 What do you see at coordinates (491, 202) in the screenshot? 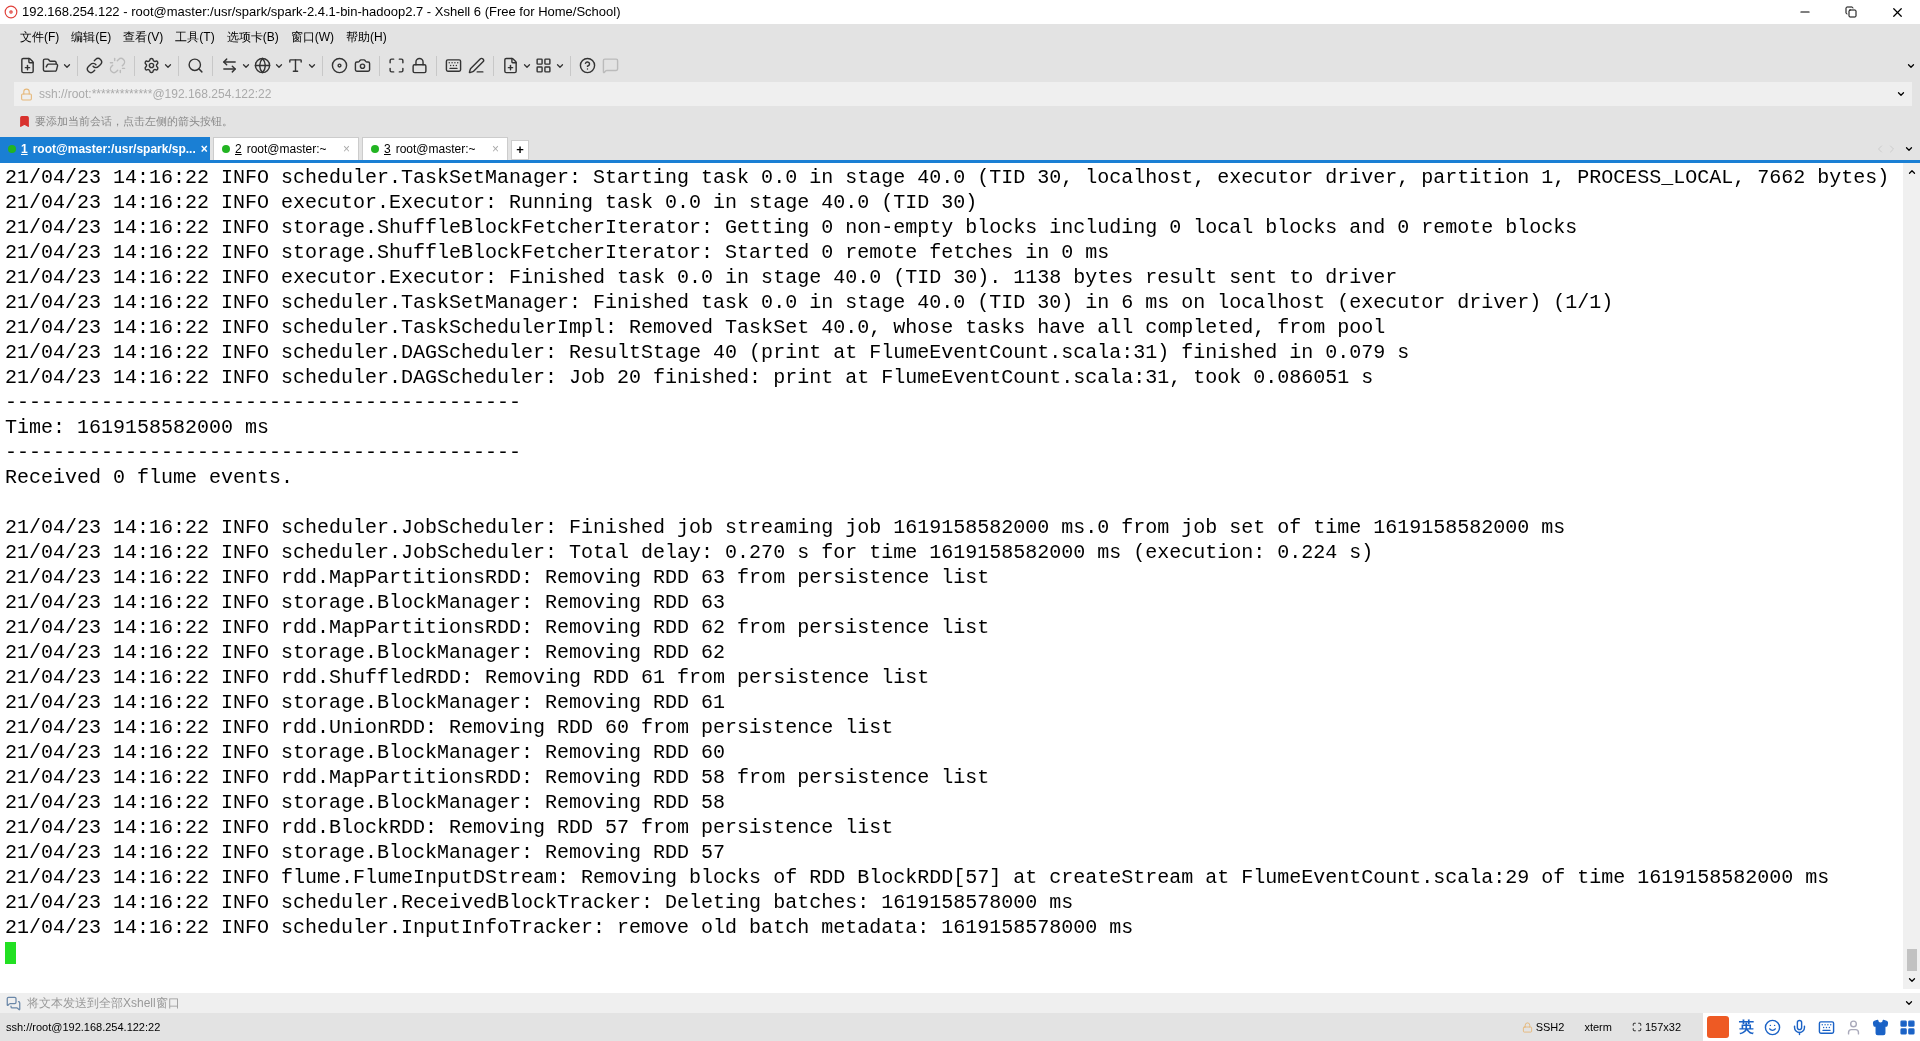
I see `terminal-line: 21/04/23 14:16:22 INFO executor.Executor: Running task 0.0 in stage 40.0 (TID 30)` at bounding box center [491, 202].